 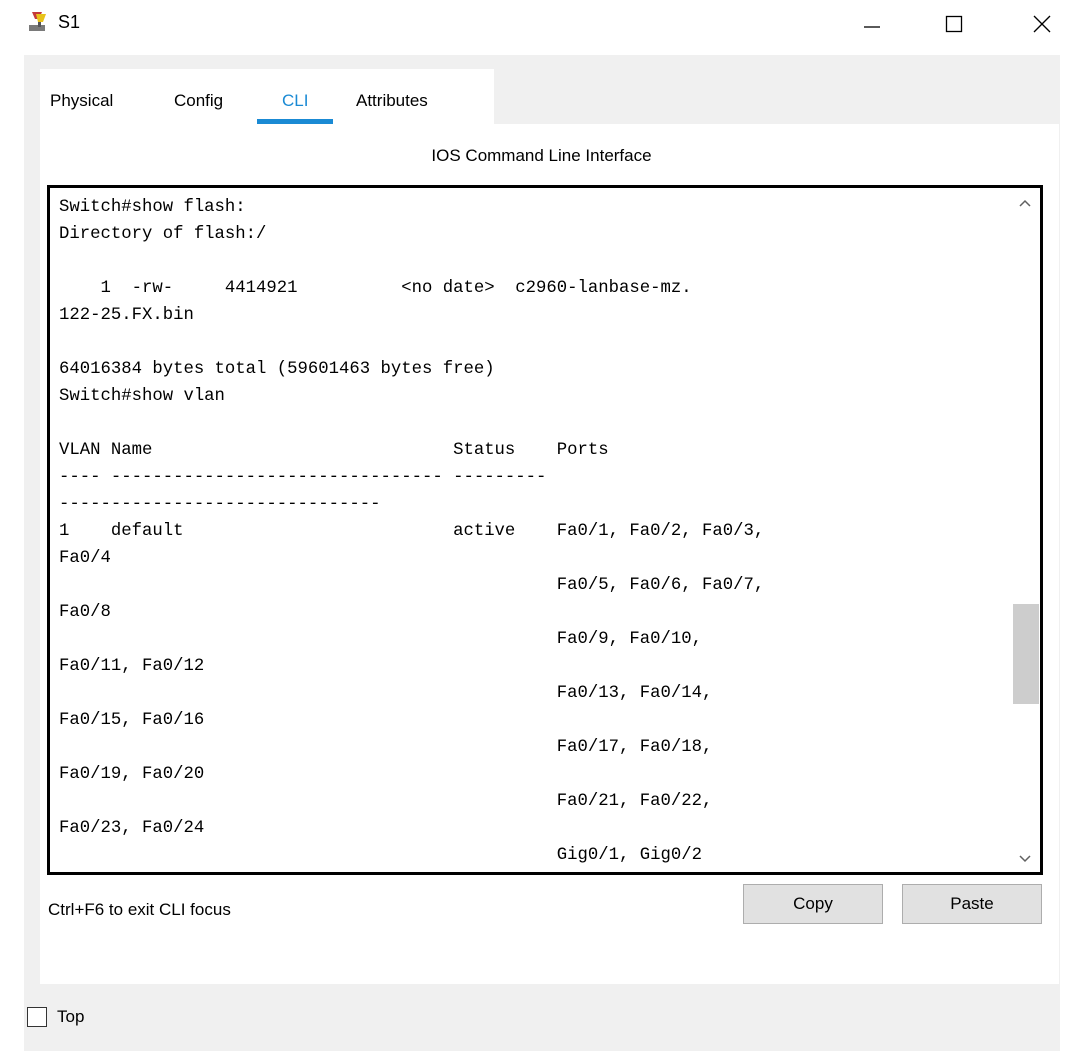 I want to click on tab-attributes: Attributes, so click(x=392, y=101).